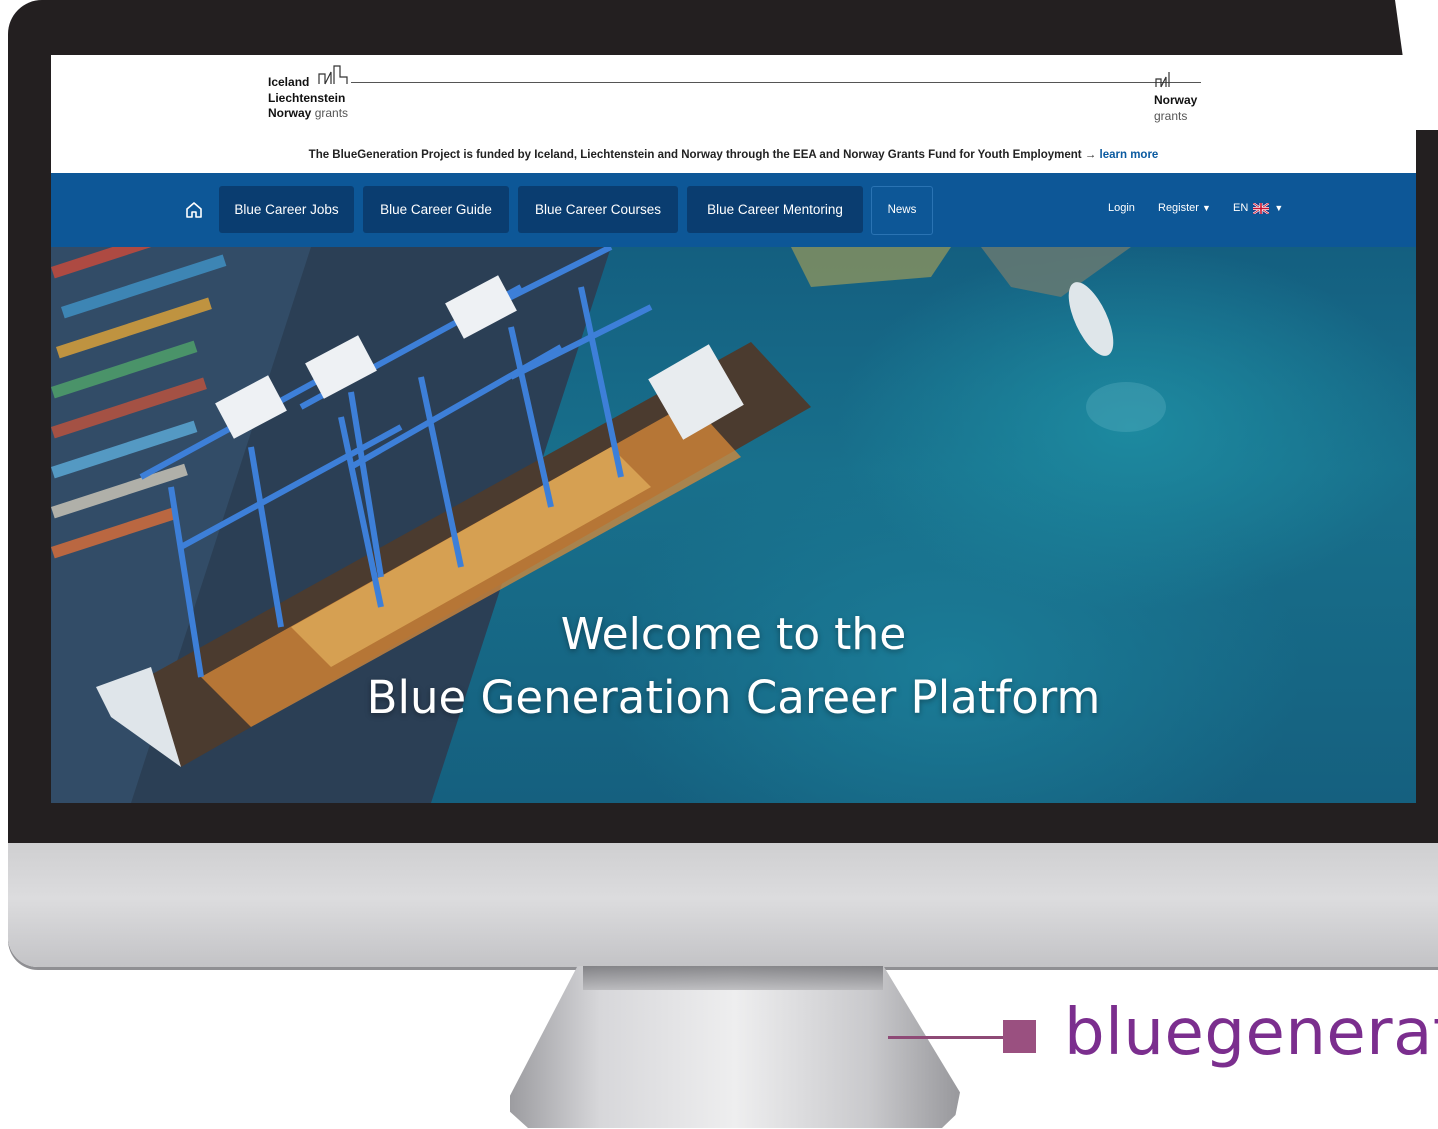 This screenshot has width=1438, height=1129. What do you see at coordinates (775, 209) in the screenshot?
I see `nav-blue-career-mentoring: Blue Career Mentoring` at bounding box center [775, 209].